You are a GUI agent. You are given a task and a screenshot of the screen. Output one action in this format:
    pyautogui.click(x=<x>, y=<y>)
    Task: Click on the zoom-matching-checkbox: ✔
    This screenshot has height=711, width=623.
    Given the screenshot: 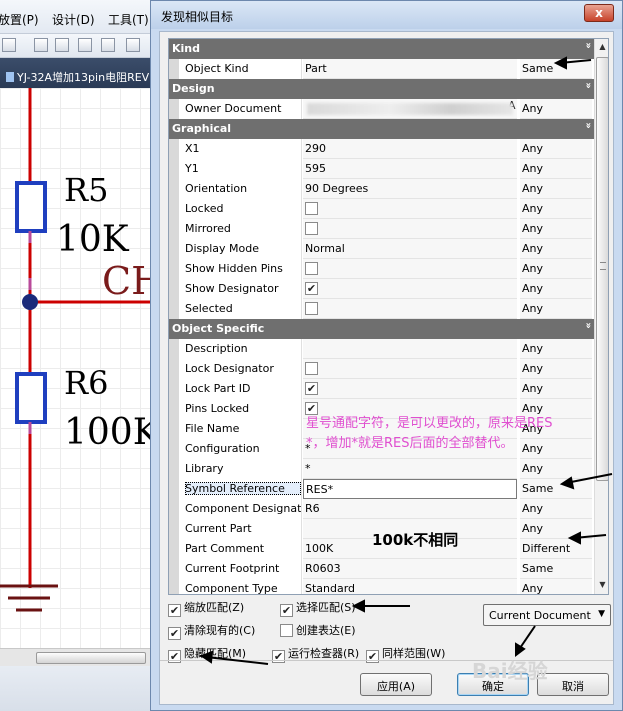 What is the action you would take?
    pyautogui.click(x=174, y=610)
    